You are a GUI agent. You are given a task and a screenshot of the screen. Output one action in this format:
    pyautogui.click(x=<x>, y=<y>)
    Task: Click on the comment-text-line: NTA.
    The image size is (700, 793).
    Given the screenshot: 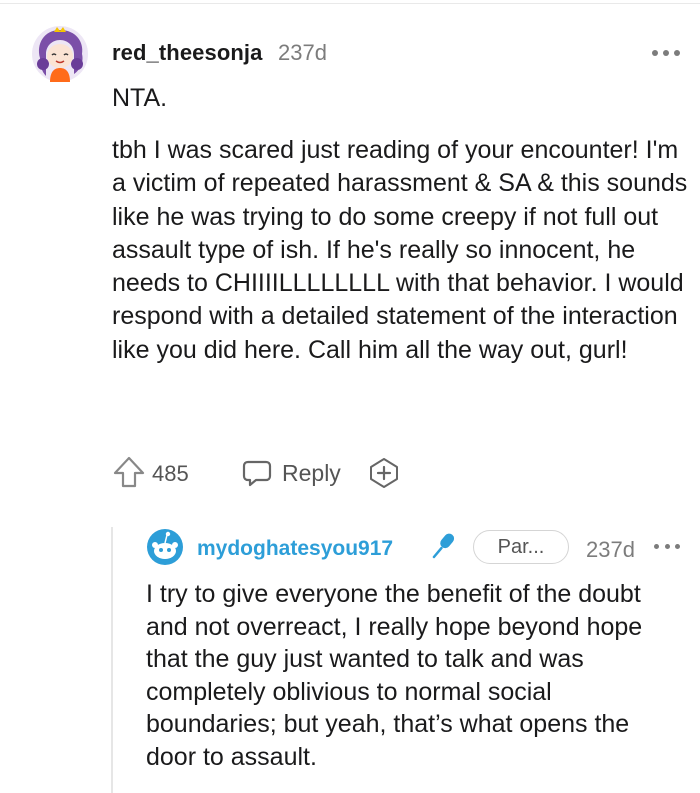 What is the action you would take?
    pyautogui.click(x=140, y=98)
    